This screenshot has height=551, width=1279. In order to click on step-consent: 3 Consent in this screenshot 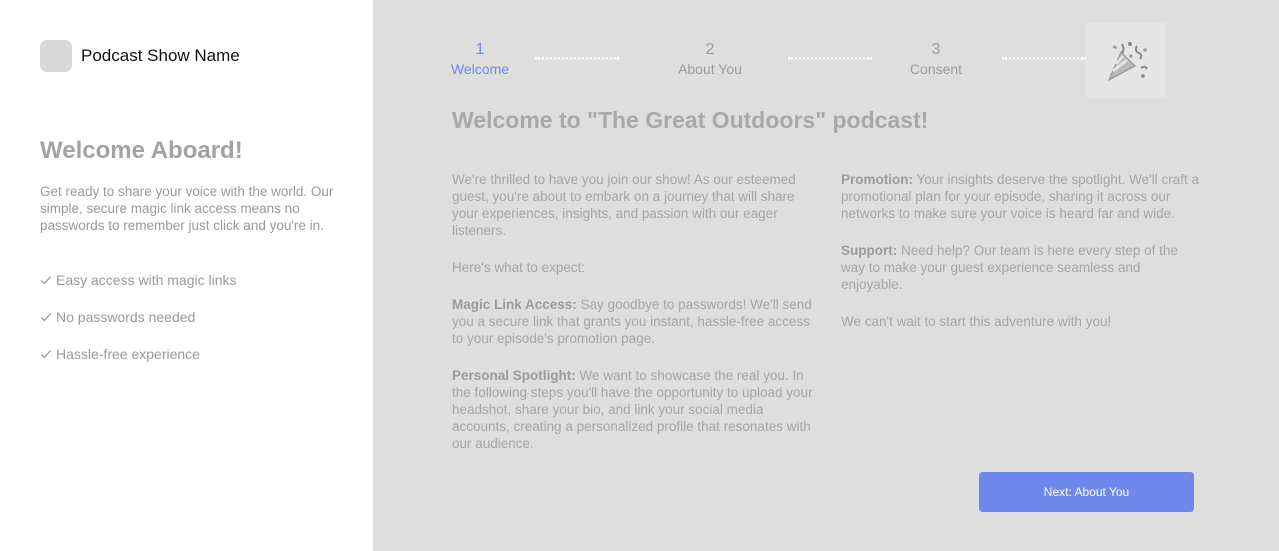, I will do `click(936, 59)`.